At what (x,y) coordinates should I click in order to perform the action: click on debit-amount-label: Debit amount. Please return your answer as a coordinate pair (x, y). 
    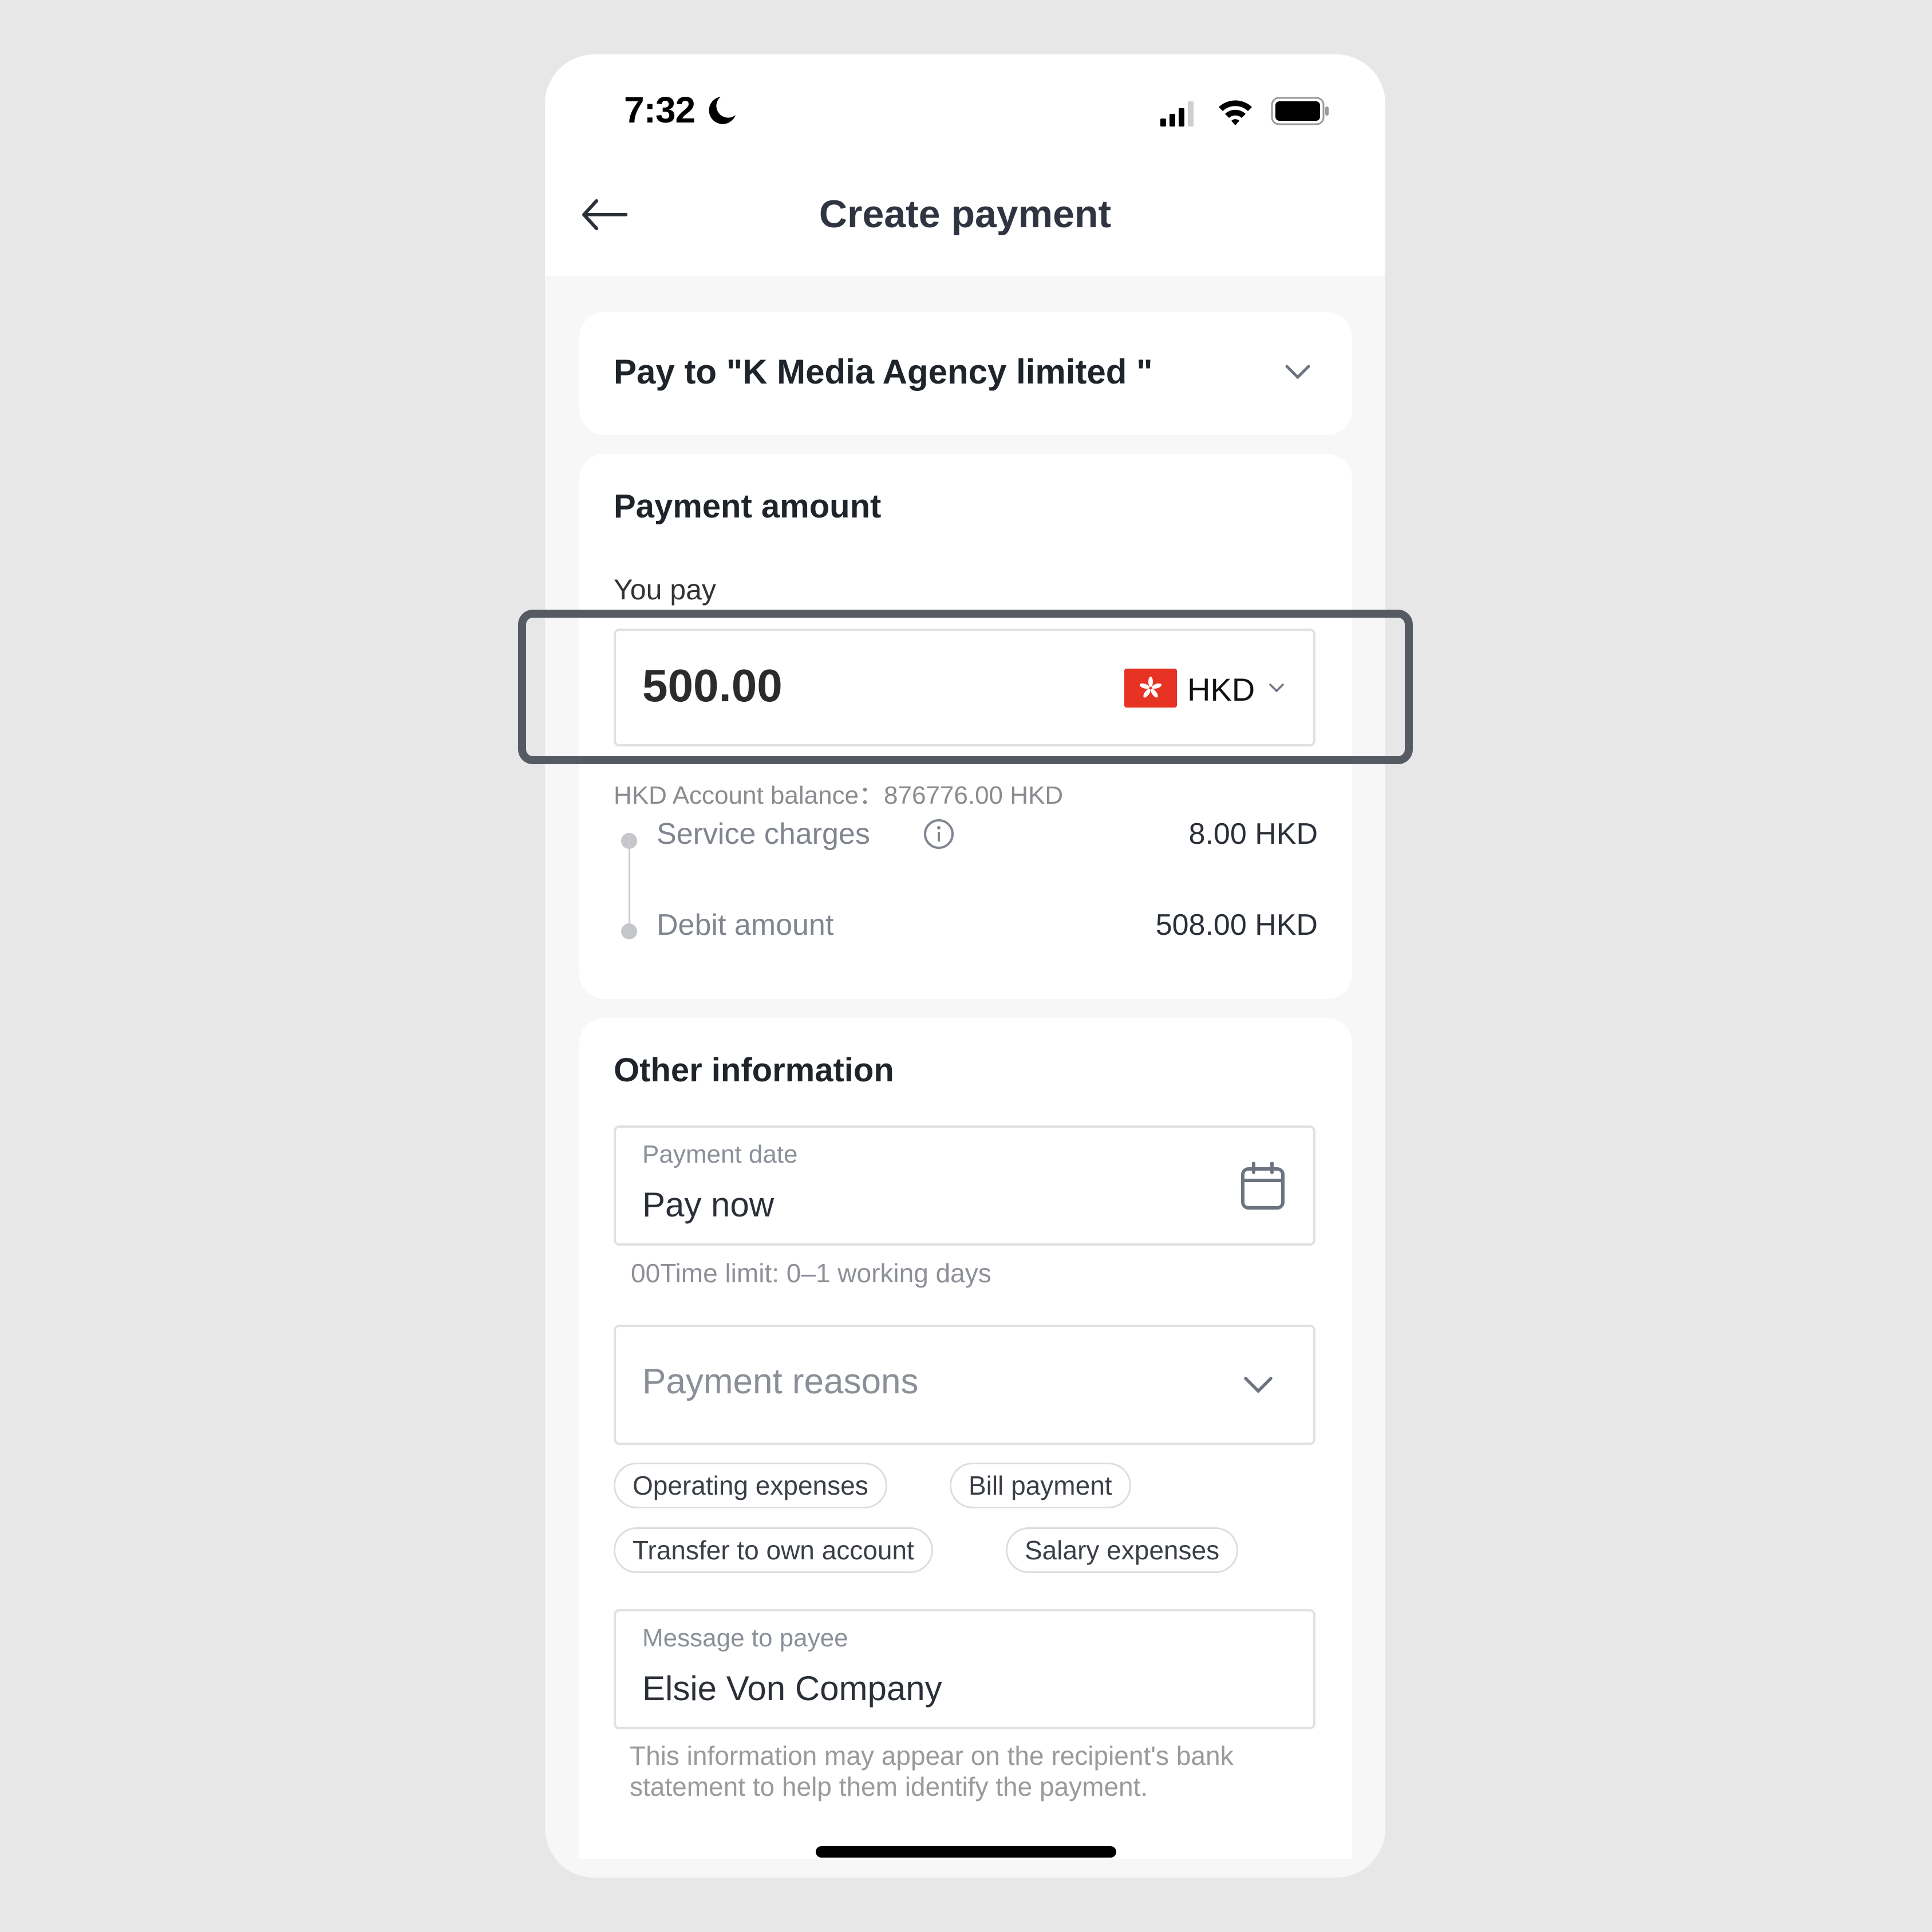
    Looking at the image, I should click on (745, 925).